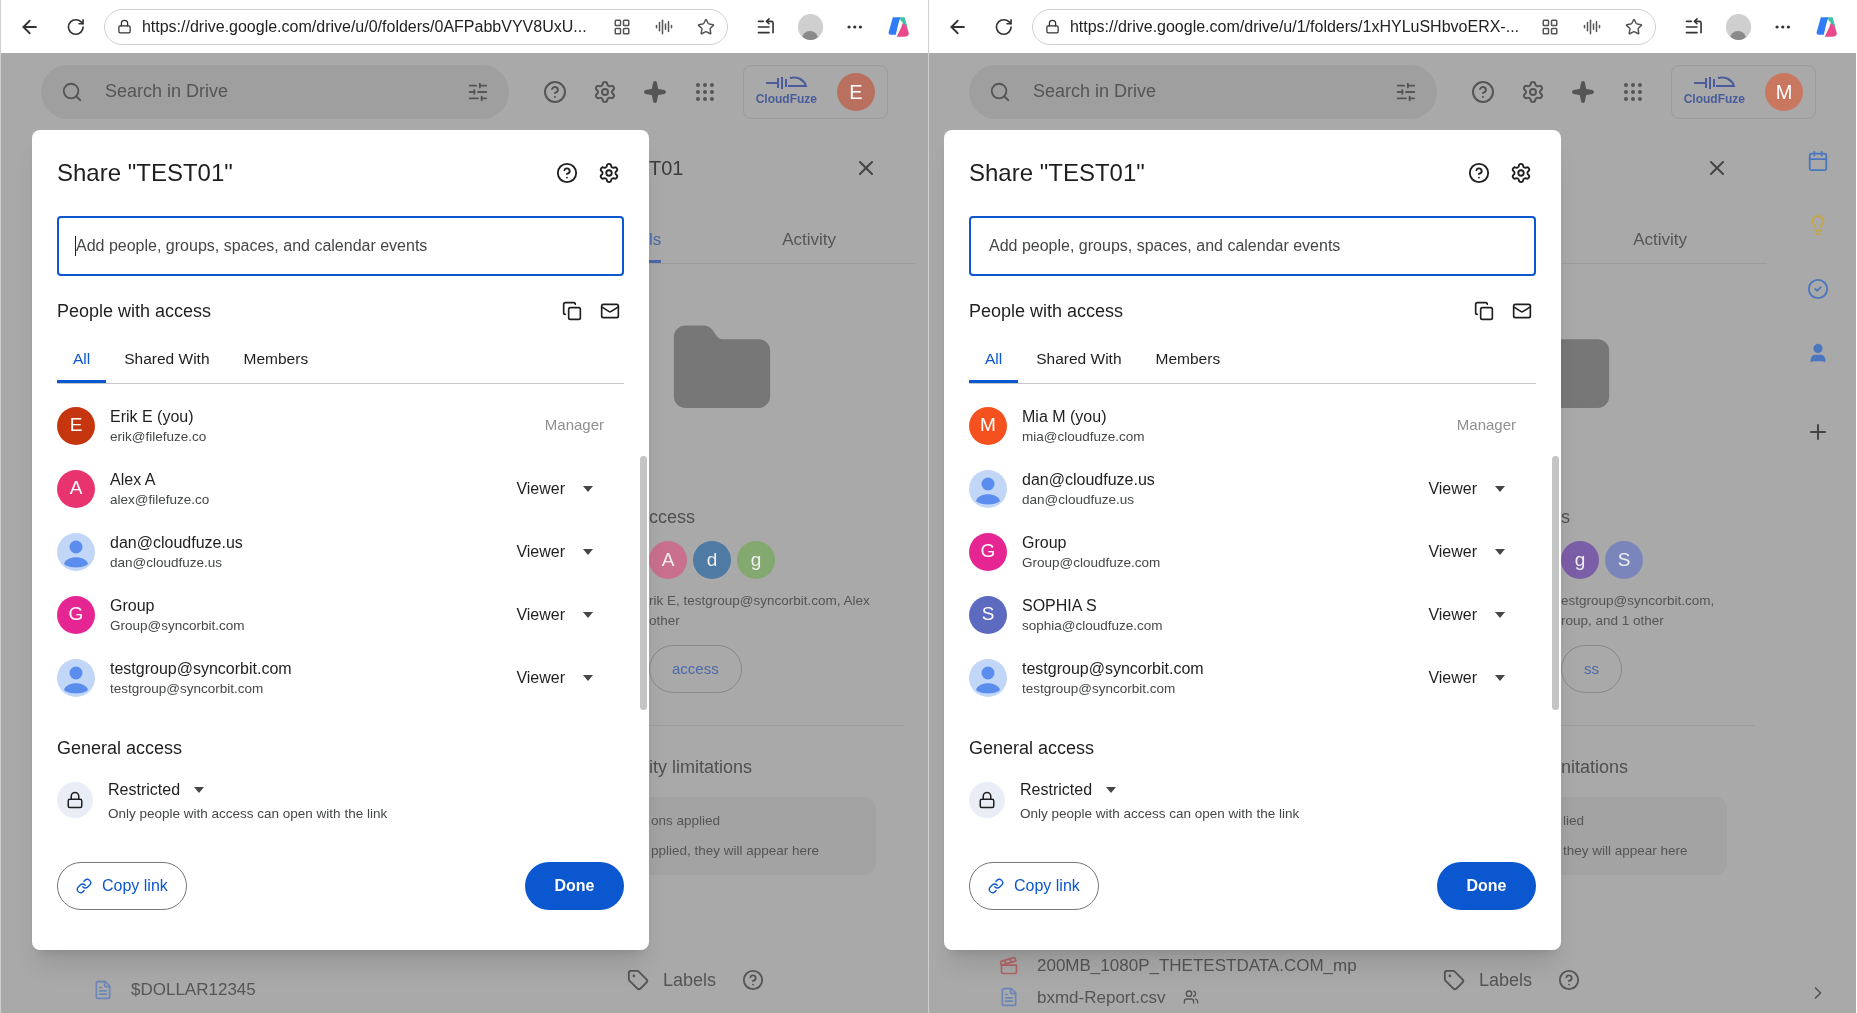 This screenshot has height=1013, width=1857. What do you see at coordinates (1506, 980) in the screenshot?
I see `labels-heading: Labels` at bounding box center [1506, 980].